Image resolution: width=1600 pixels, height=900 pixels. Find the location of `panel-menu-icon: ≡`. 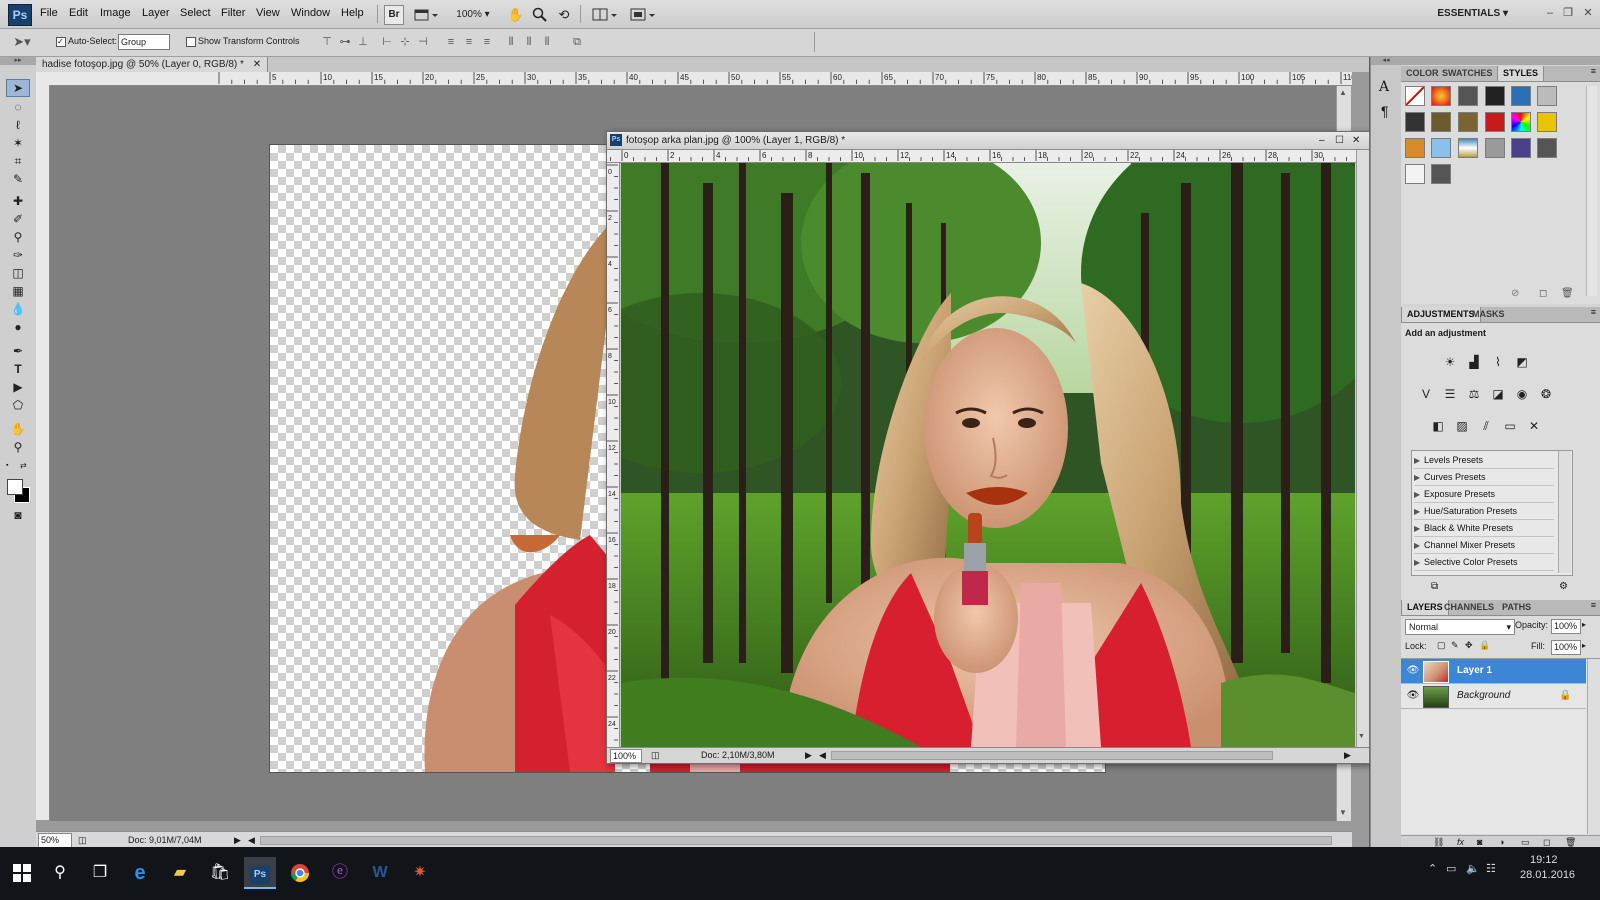

panel-menu-icon: ≡ is located at coordinates (1593, 71).